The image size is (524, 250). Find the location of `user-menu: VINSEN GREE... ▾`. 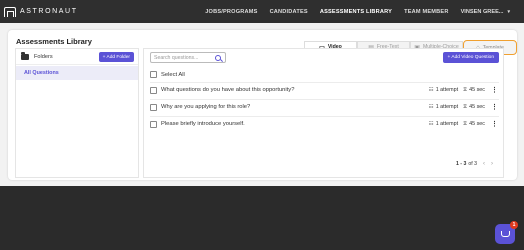

user-menu: VINSEN GREE... ▾ is located at coordinates (492, 12).